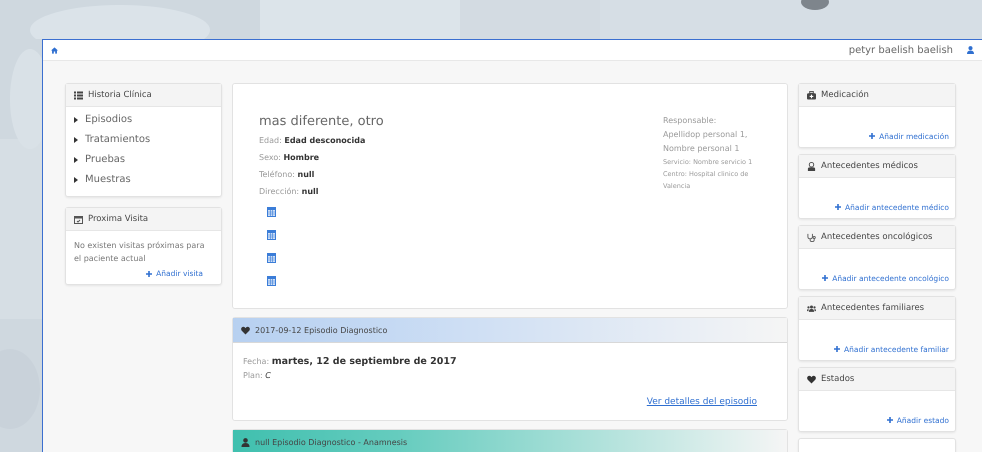 This screenshot has height=452, width=982. I want to click on doctor-icon, so click(811, 166).